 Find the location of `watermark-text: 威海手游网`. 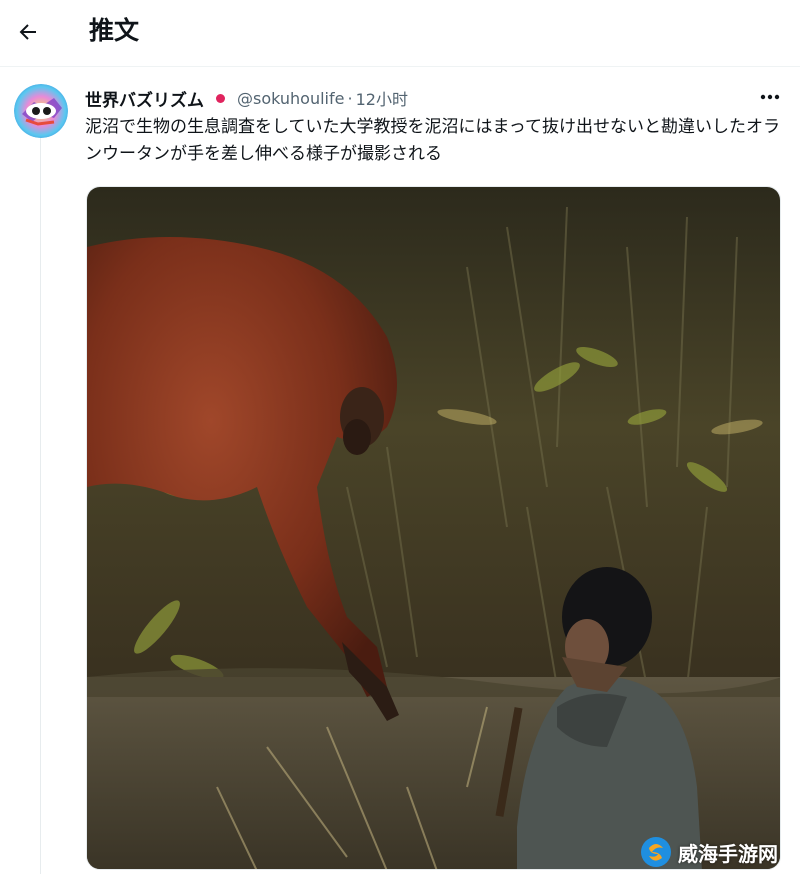

watermark-text: 威海手游网 is located at coordinates (728, 853).